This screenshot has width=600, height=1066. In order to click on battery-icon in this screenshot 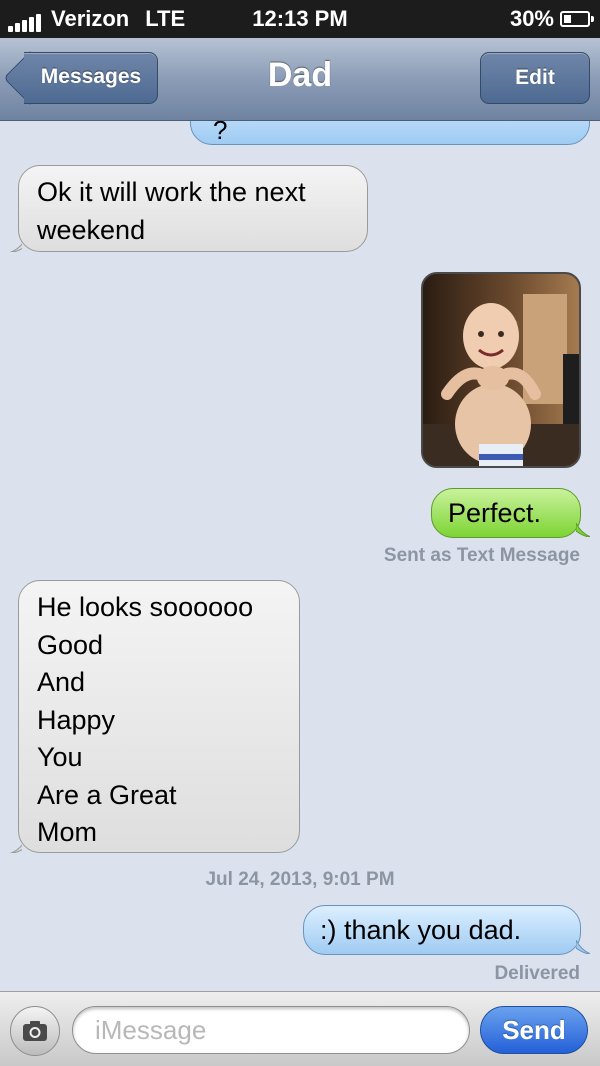, I will do `click(577, 19)`.